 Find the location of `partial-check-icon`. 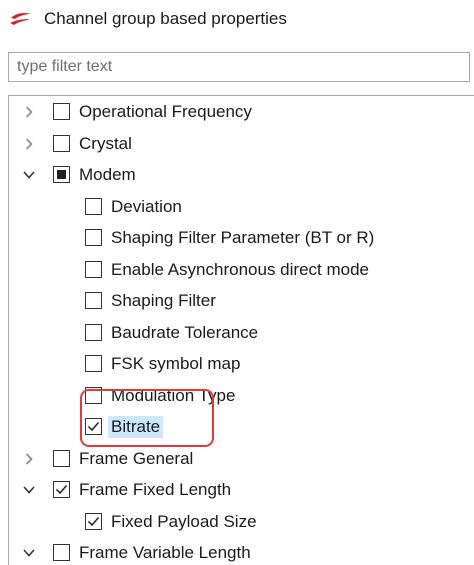

partial-check-icon is located at coordinates (61, 174).